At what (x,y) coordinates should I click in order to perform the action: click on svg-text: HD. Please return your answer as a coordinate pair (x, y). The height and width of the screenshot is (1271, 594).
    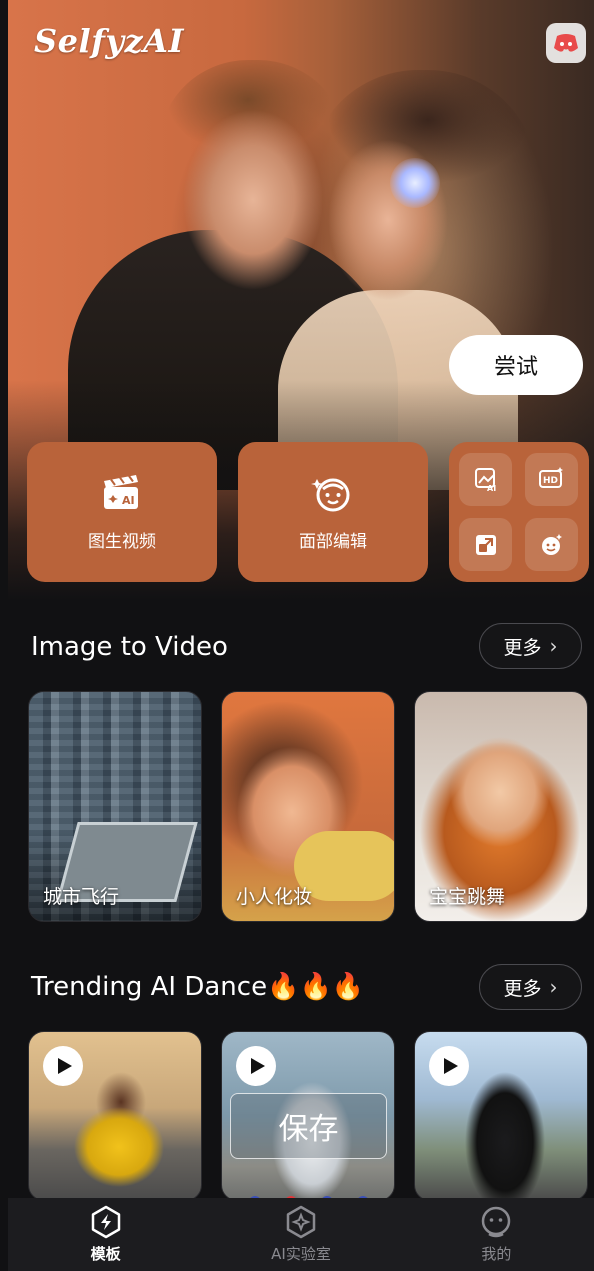
    Looking at the image, I should click on (550, 481).